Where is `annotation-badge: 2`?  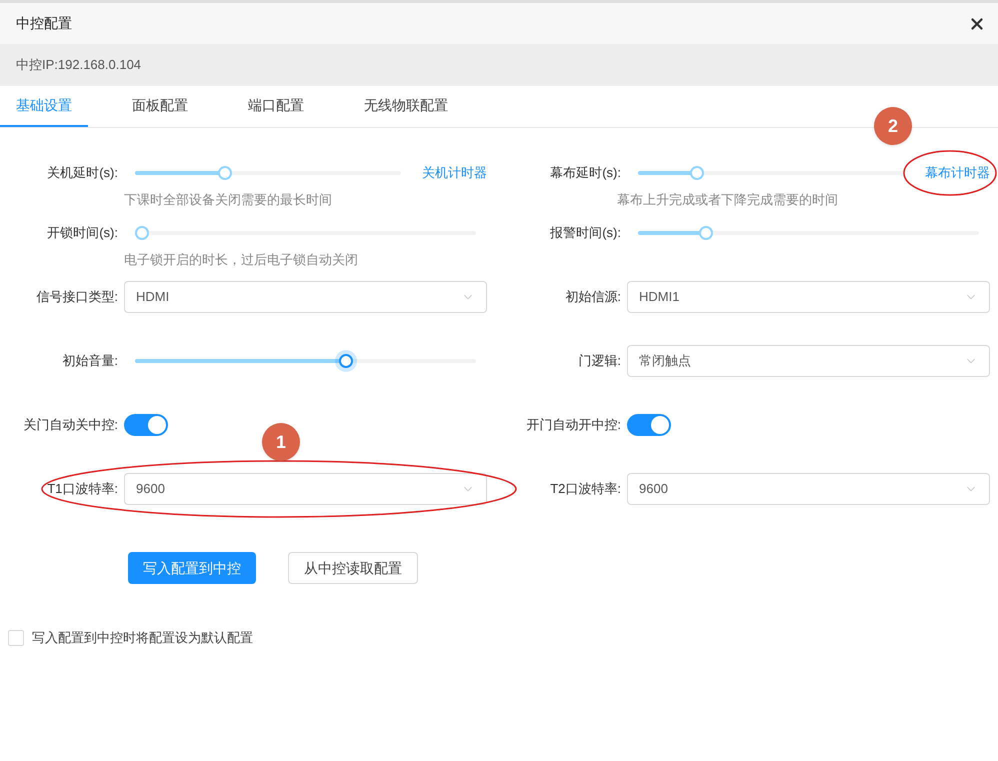 annotation-badge: 2 is located at coordinates (893, 126).